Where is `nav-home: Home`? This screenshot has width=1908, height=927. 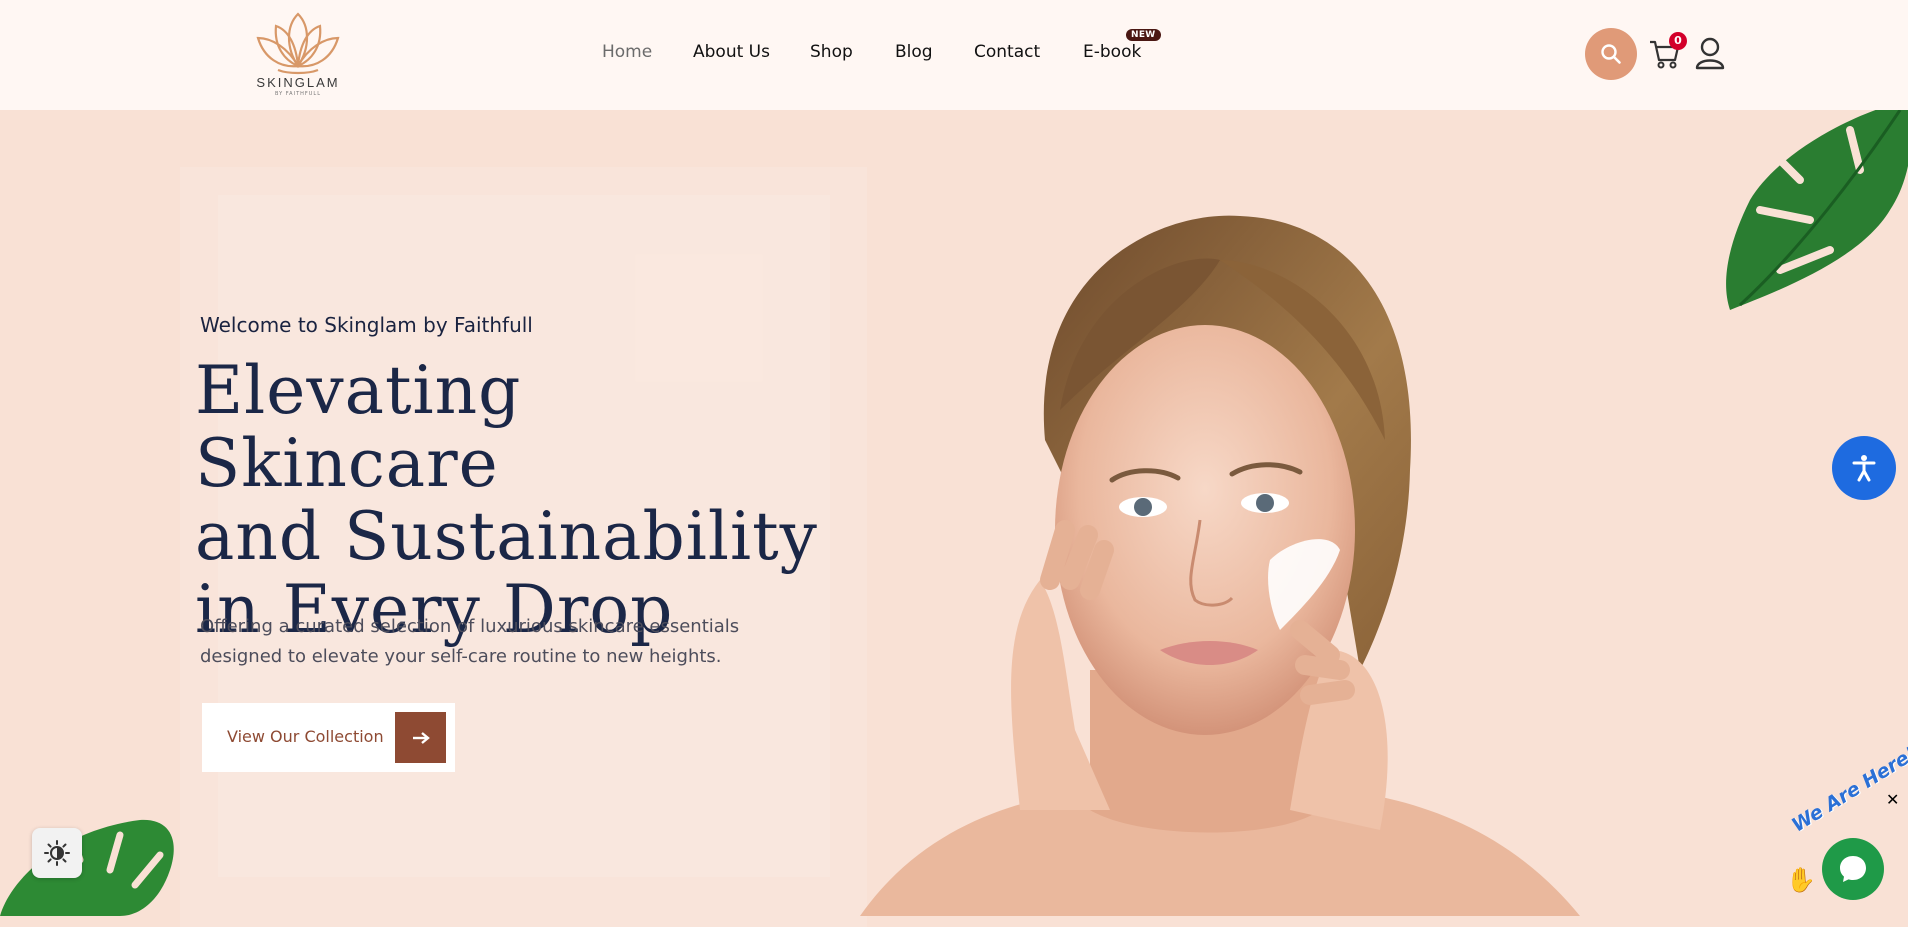 nav-home: Home is located at coordinates (627, 52).